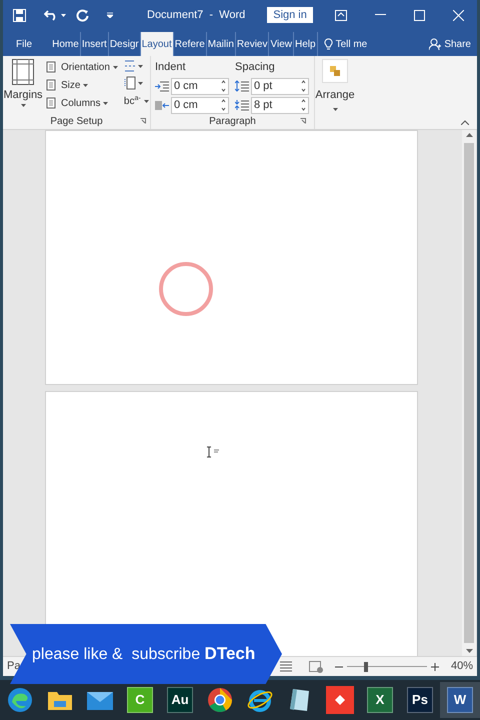 This screenshot has width=480, height=720. What do you see at coordinates (24, 44) in the screenshot?
I see `ribbon-tab: File` at bounding box center [24, 44].